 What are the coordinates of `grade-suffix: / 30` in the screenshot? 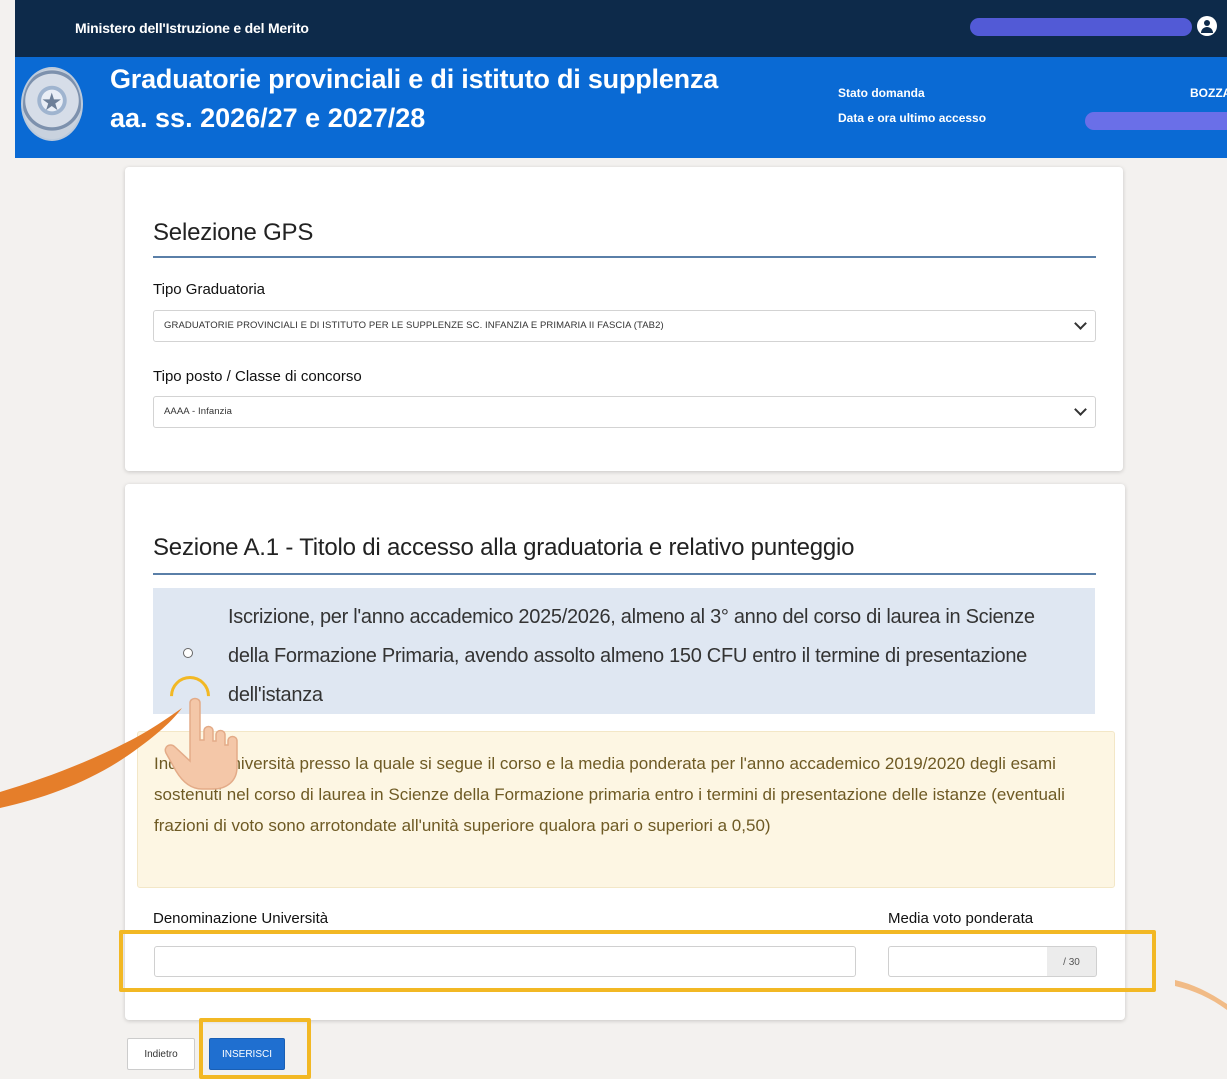 It's located at (1072, 961).